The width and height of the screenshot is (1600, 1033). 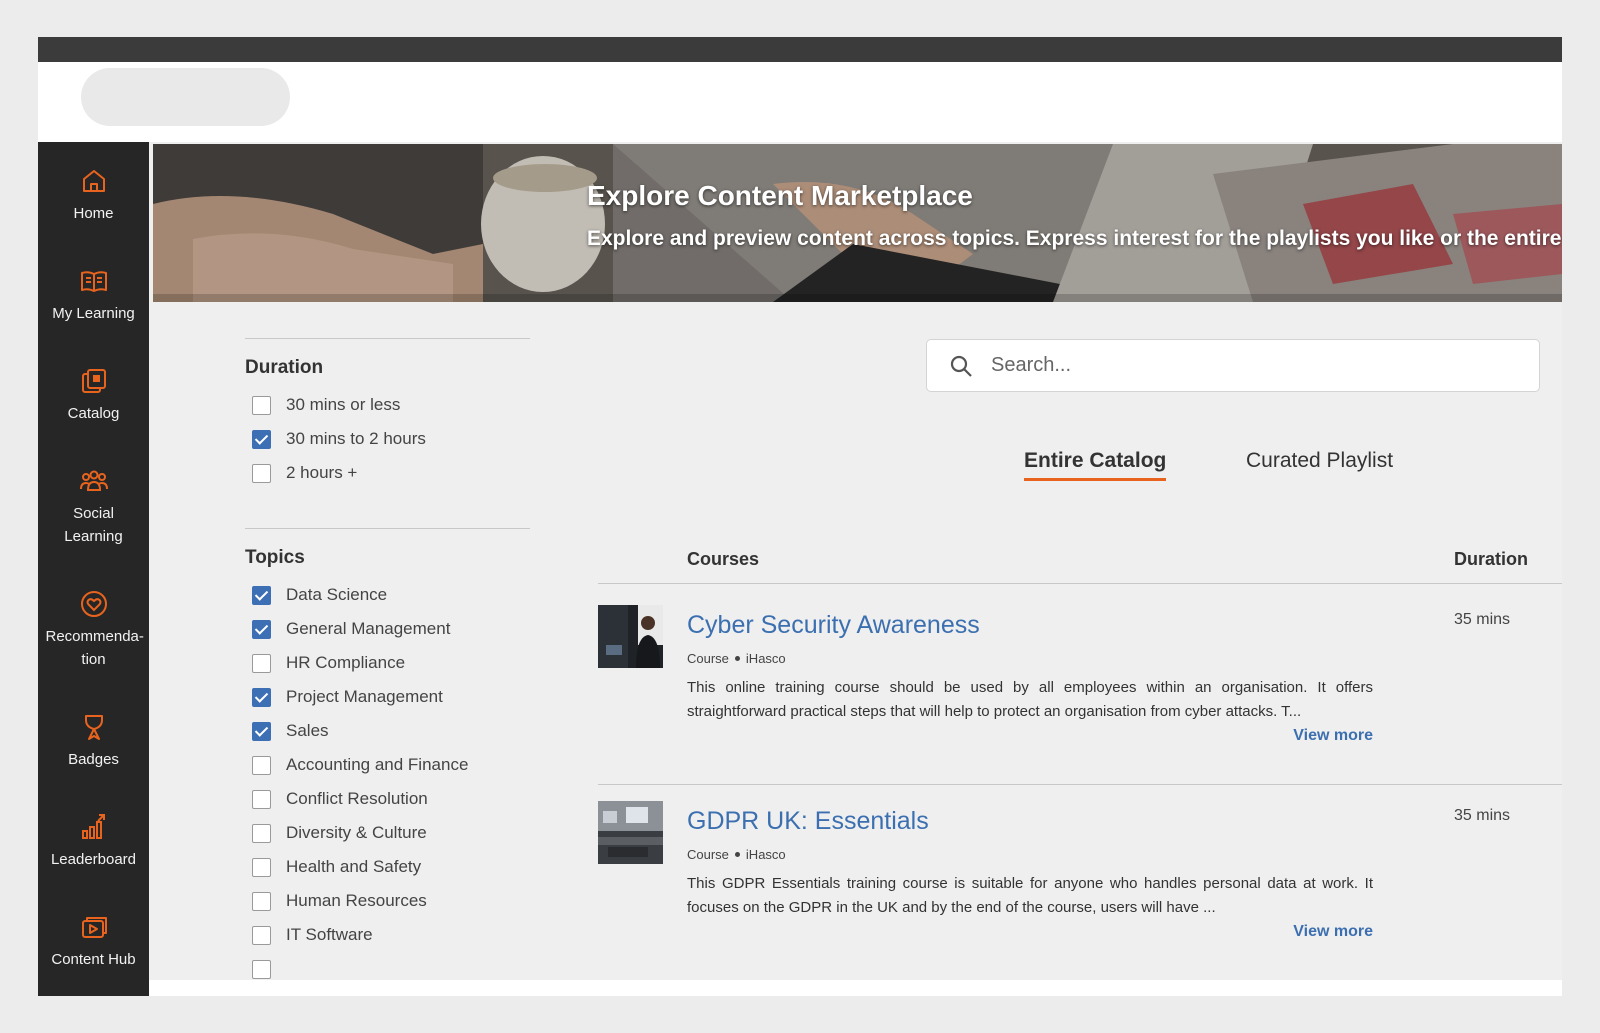 What do you see at coordinates (780, 195) in the screenshot?
I see `page-title: Explore Content Marketplace` at bounding box center [780, 195].